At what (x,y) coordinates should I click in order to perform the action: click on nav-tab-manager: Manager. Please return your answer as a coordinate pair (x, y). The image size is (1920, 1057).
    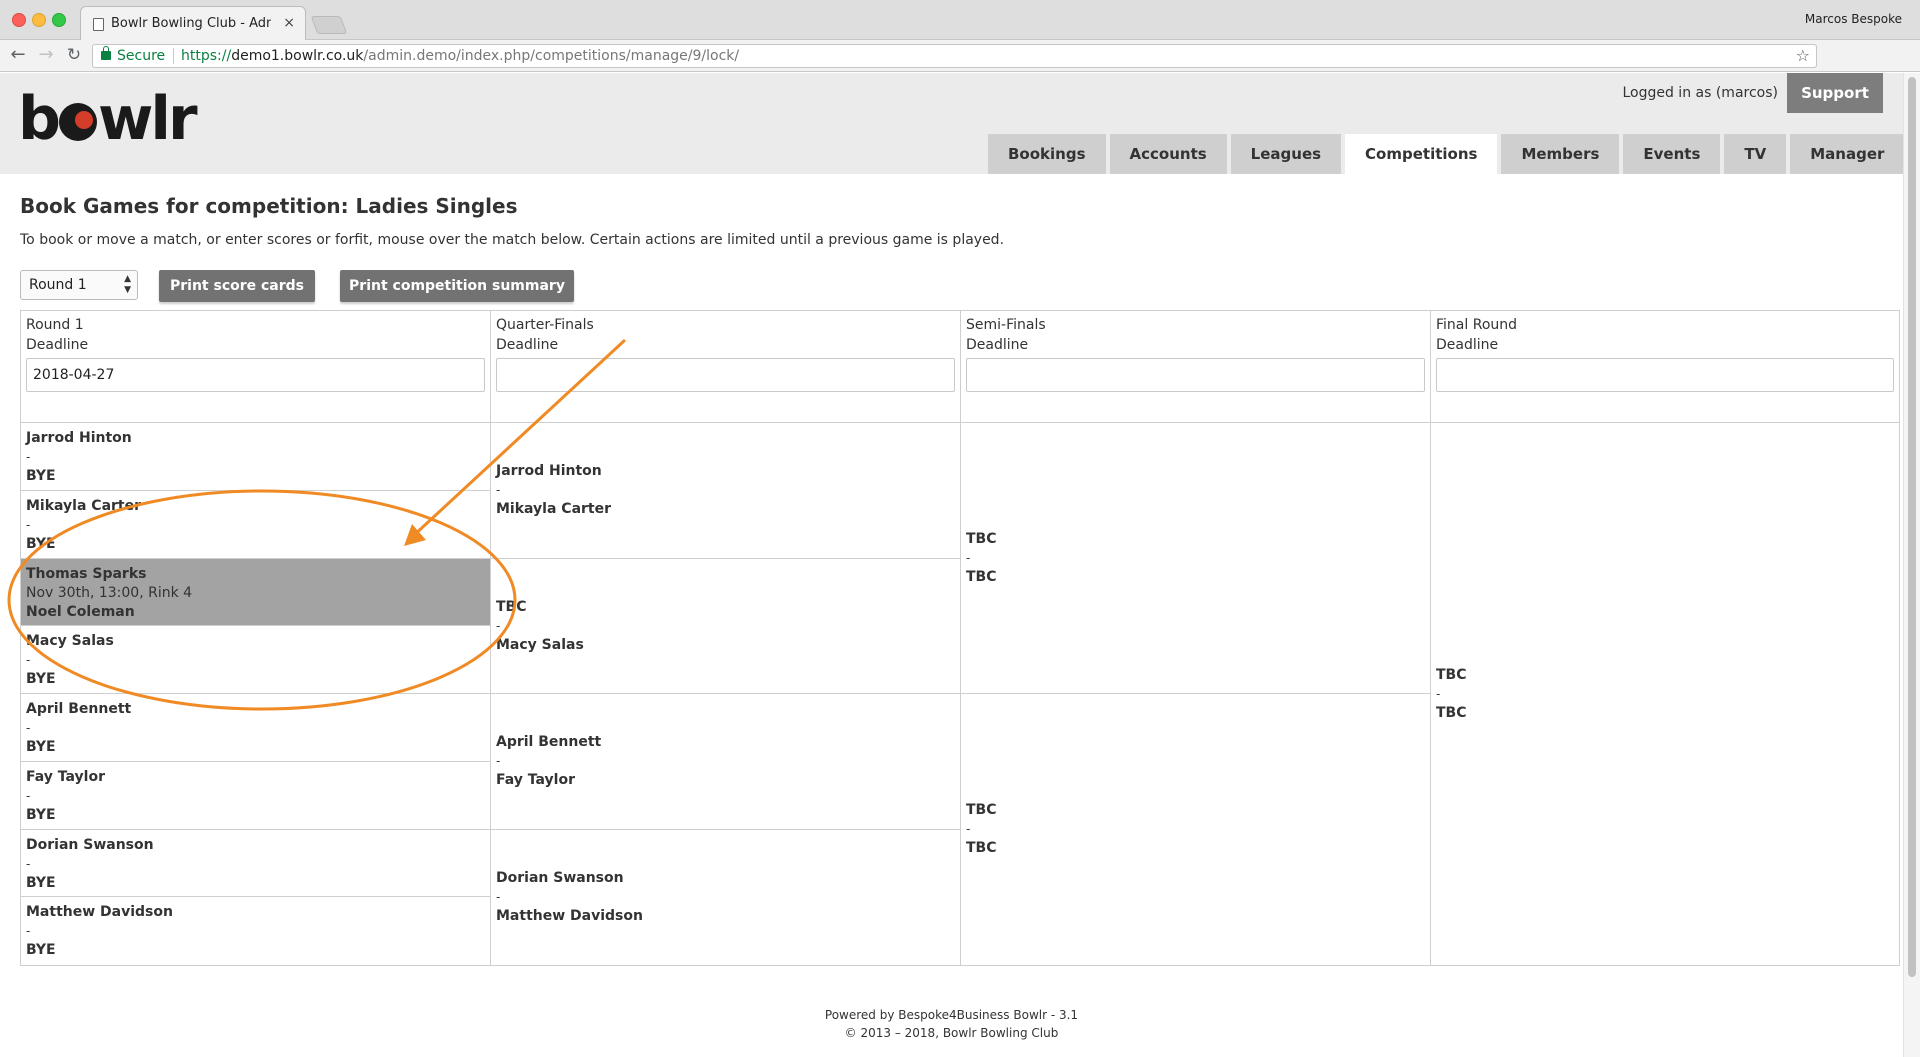
    Looking at the image, I should click on (1847, 154).